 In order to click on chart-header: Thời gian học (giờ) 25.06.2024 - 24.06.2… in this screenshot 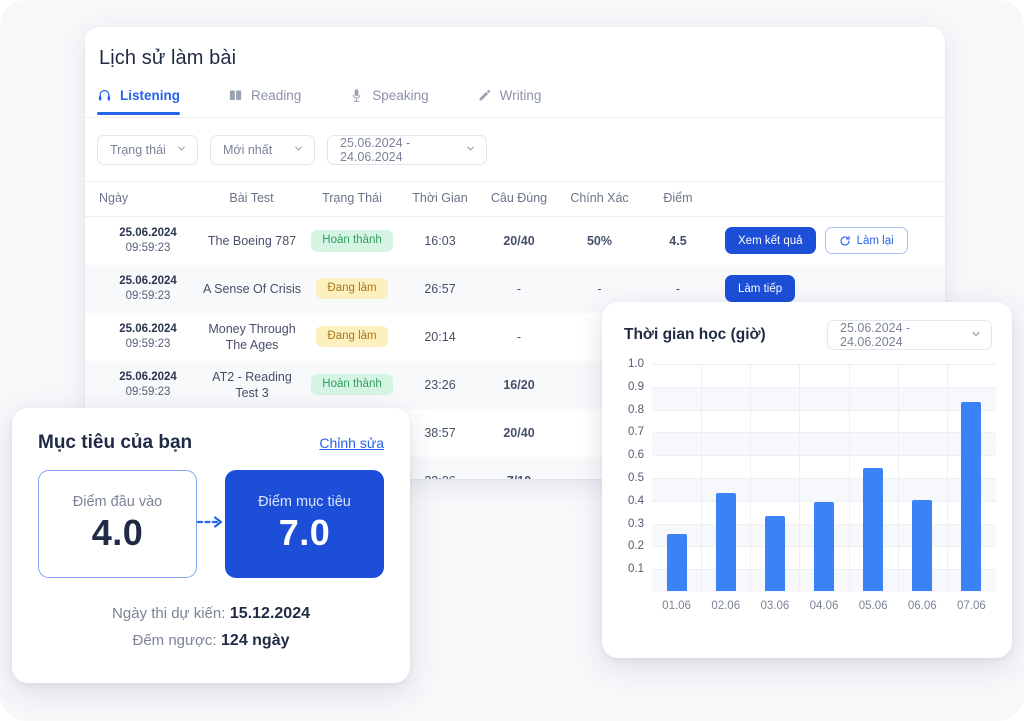, I will do `click(807, 326)`.